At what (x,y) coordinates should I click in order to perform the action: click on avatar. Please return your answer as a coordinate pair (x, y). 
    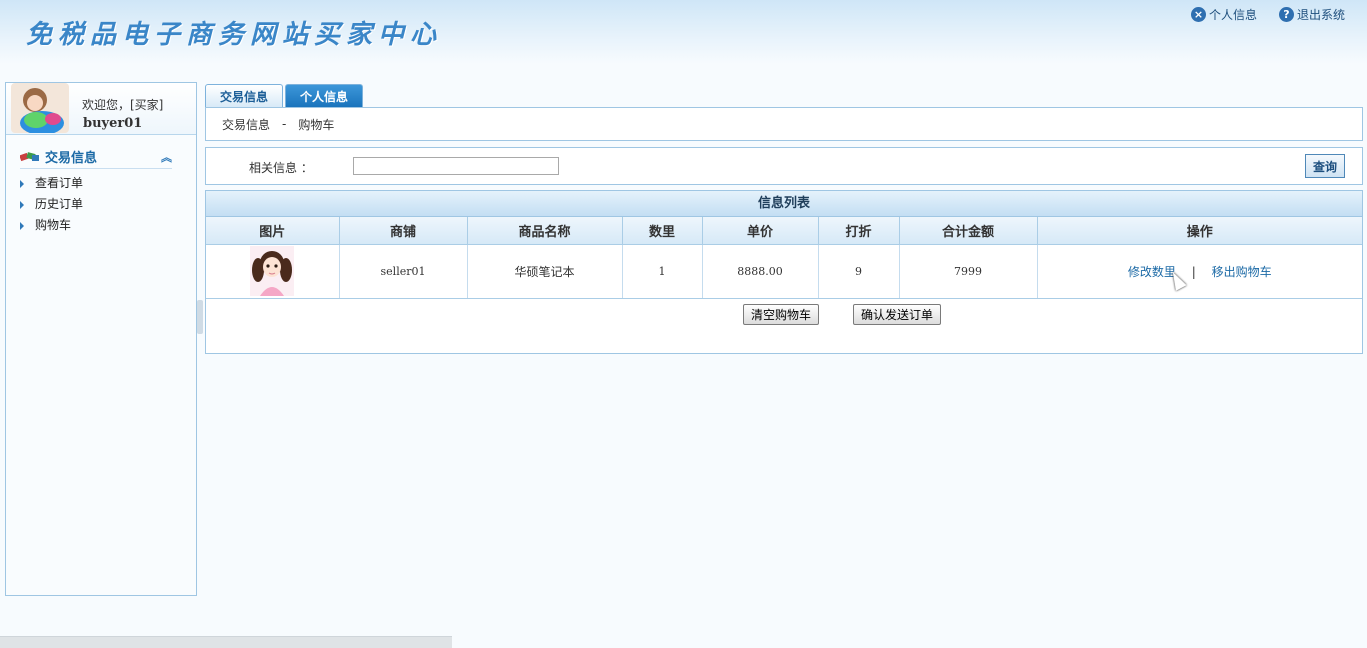
    Looking at the image, I should click on (40, 108).